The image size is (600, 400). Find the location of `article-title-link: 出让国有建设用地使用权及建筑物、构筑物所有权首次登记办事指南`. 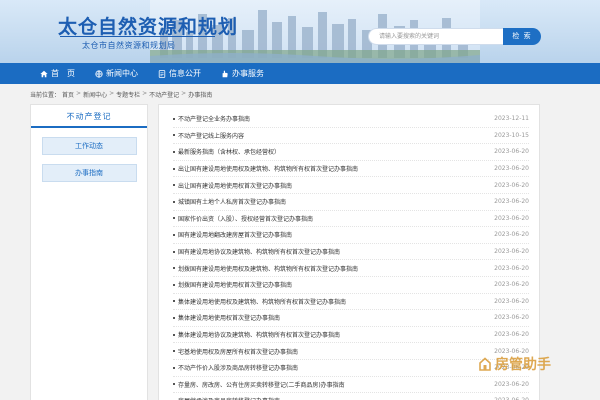

article-title-link: 出让国有建设用地使用权及建筑物、构筑物所有权首次登记办事指南 is located at coordinates (265, 168).